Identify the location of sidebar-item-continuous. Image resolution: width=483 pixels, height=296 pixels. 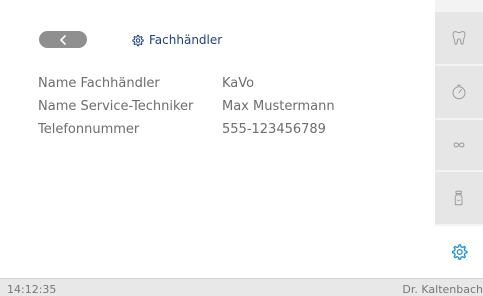
(459, 145).